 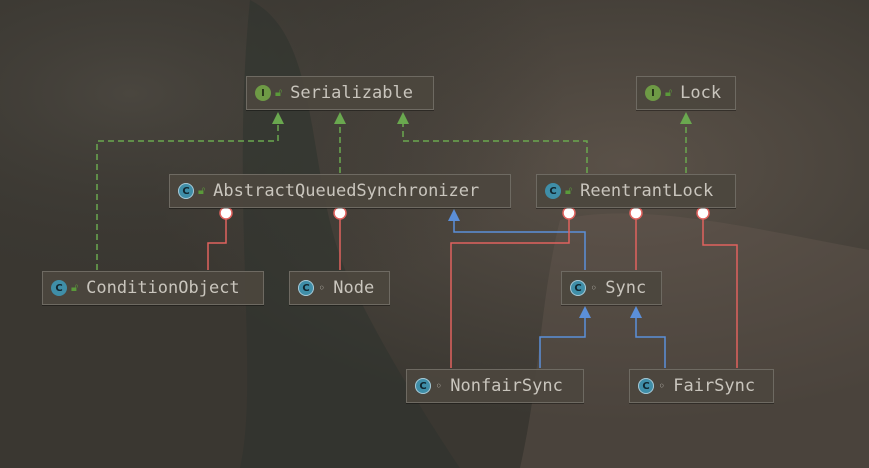 I want to click on node-condition-object: C 🔓︎ ConditionObject, so click(x=153, y=288).